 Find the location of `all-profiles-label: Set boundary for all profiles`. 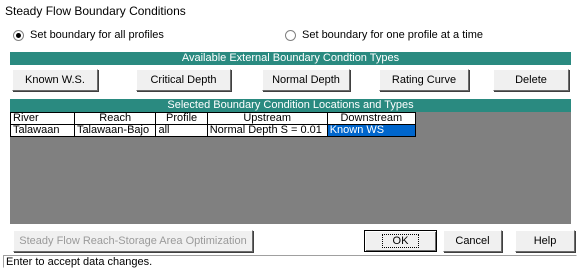

all-profiles-label: Set boundary for all profiles is located at coordinates (97, 35).